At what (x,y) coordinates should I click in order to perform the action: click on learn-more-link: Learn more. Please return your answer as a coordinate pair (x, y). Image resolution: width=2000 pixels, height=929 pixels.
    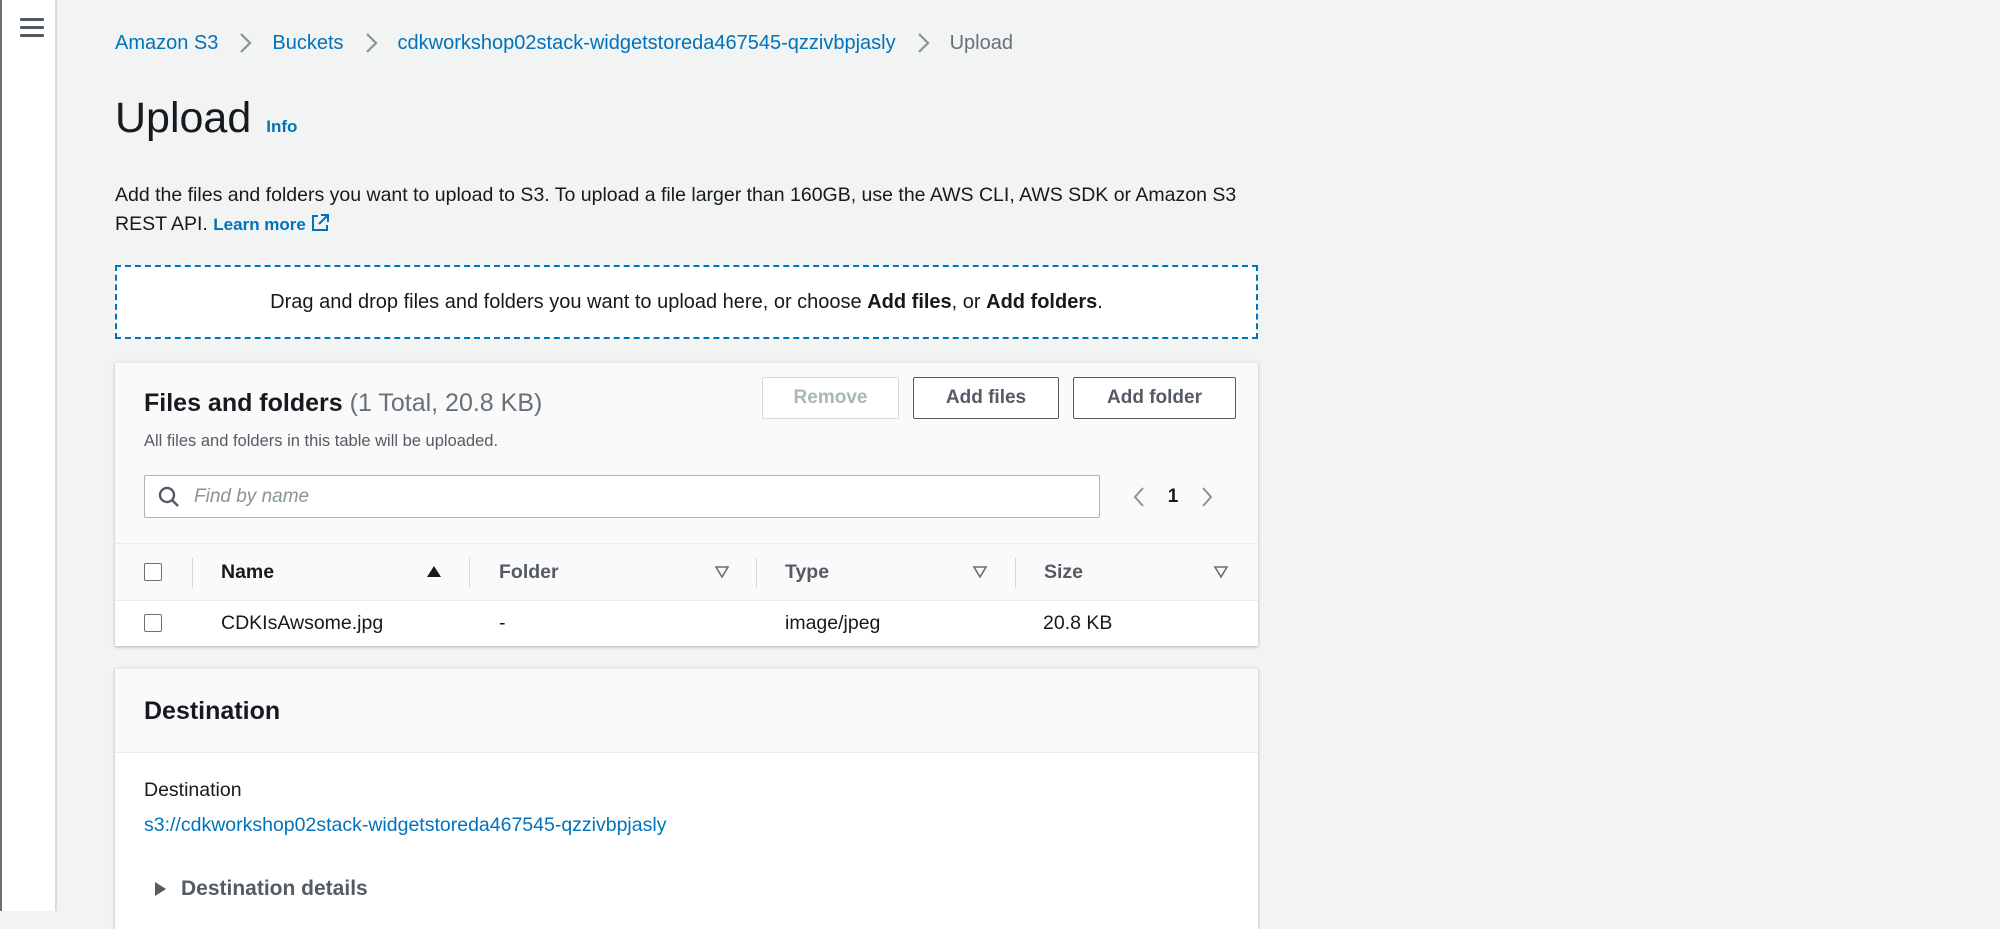
    Looking at the image, I should click on (271, 224).